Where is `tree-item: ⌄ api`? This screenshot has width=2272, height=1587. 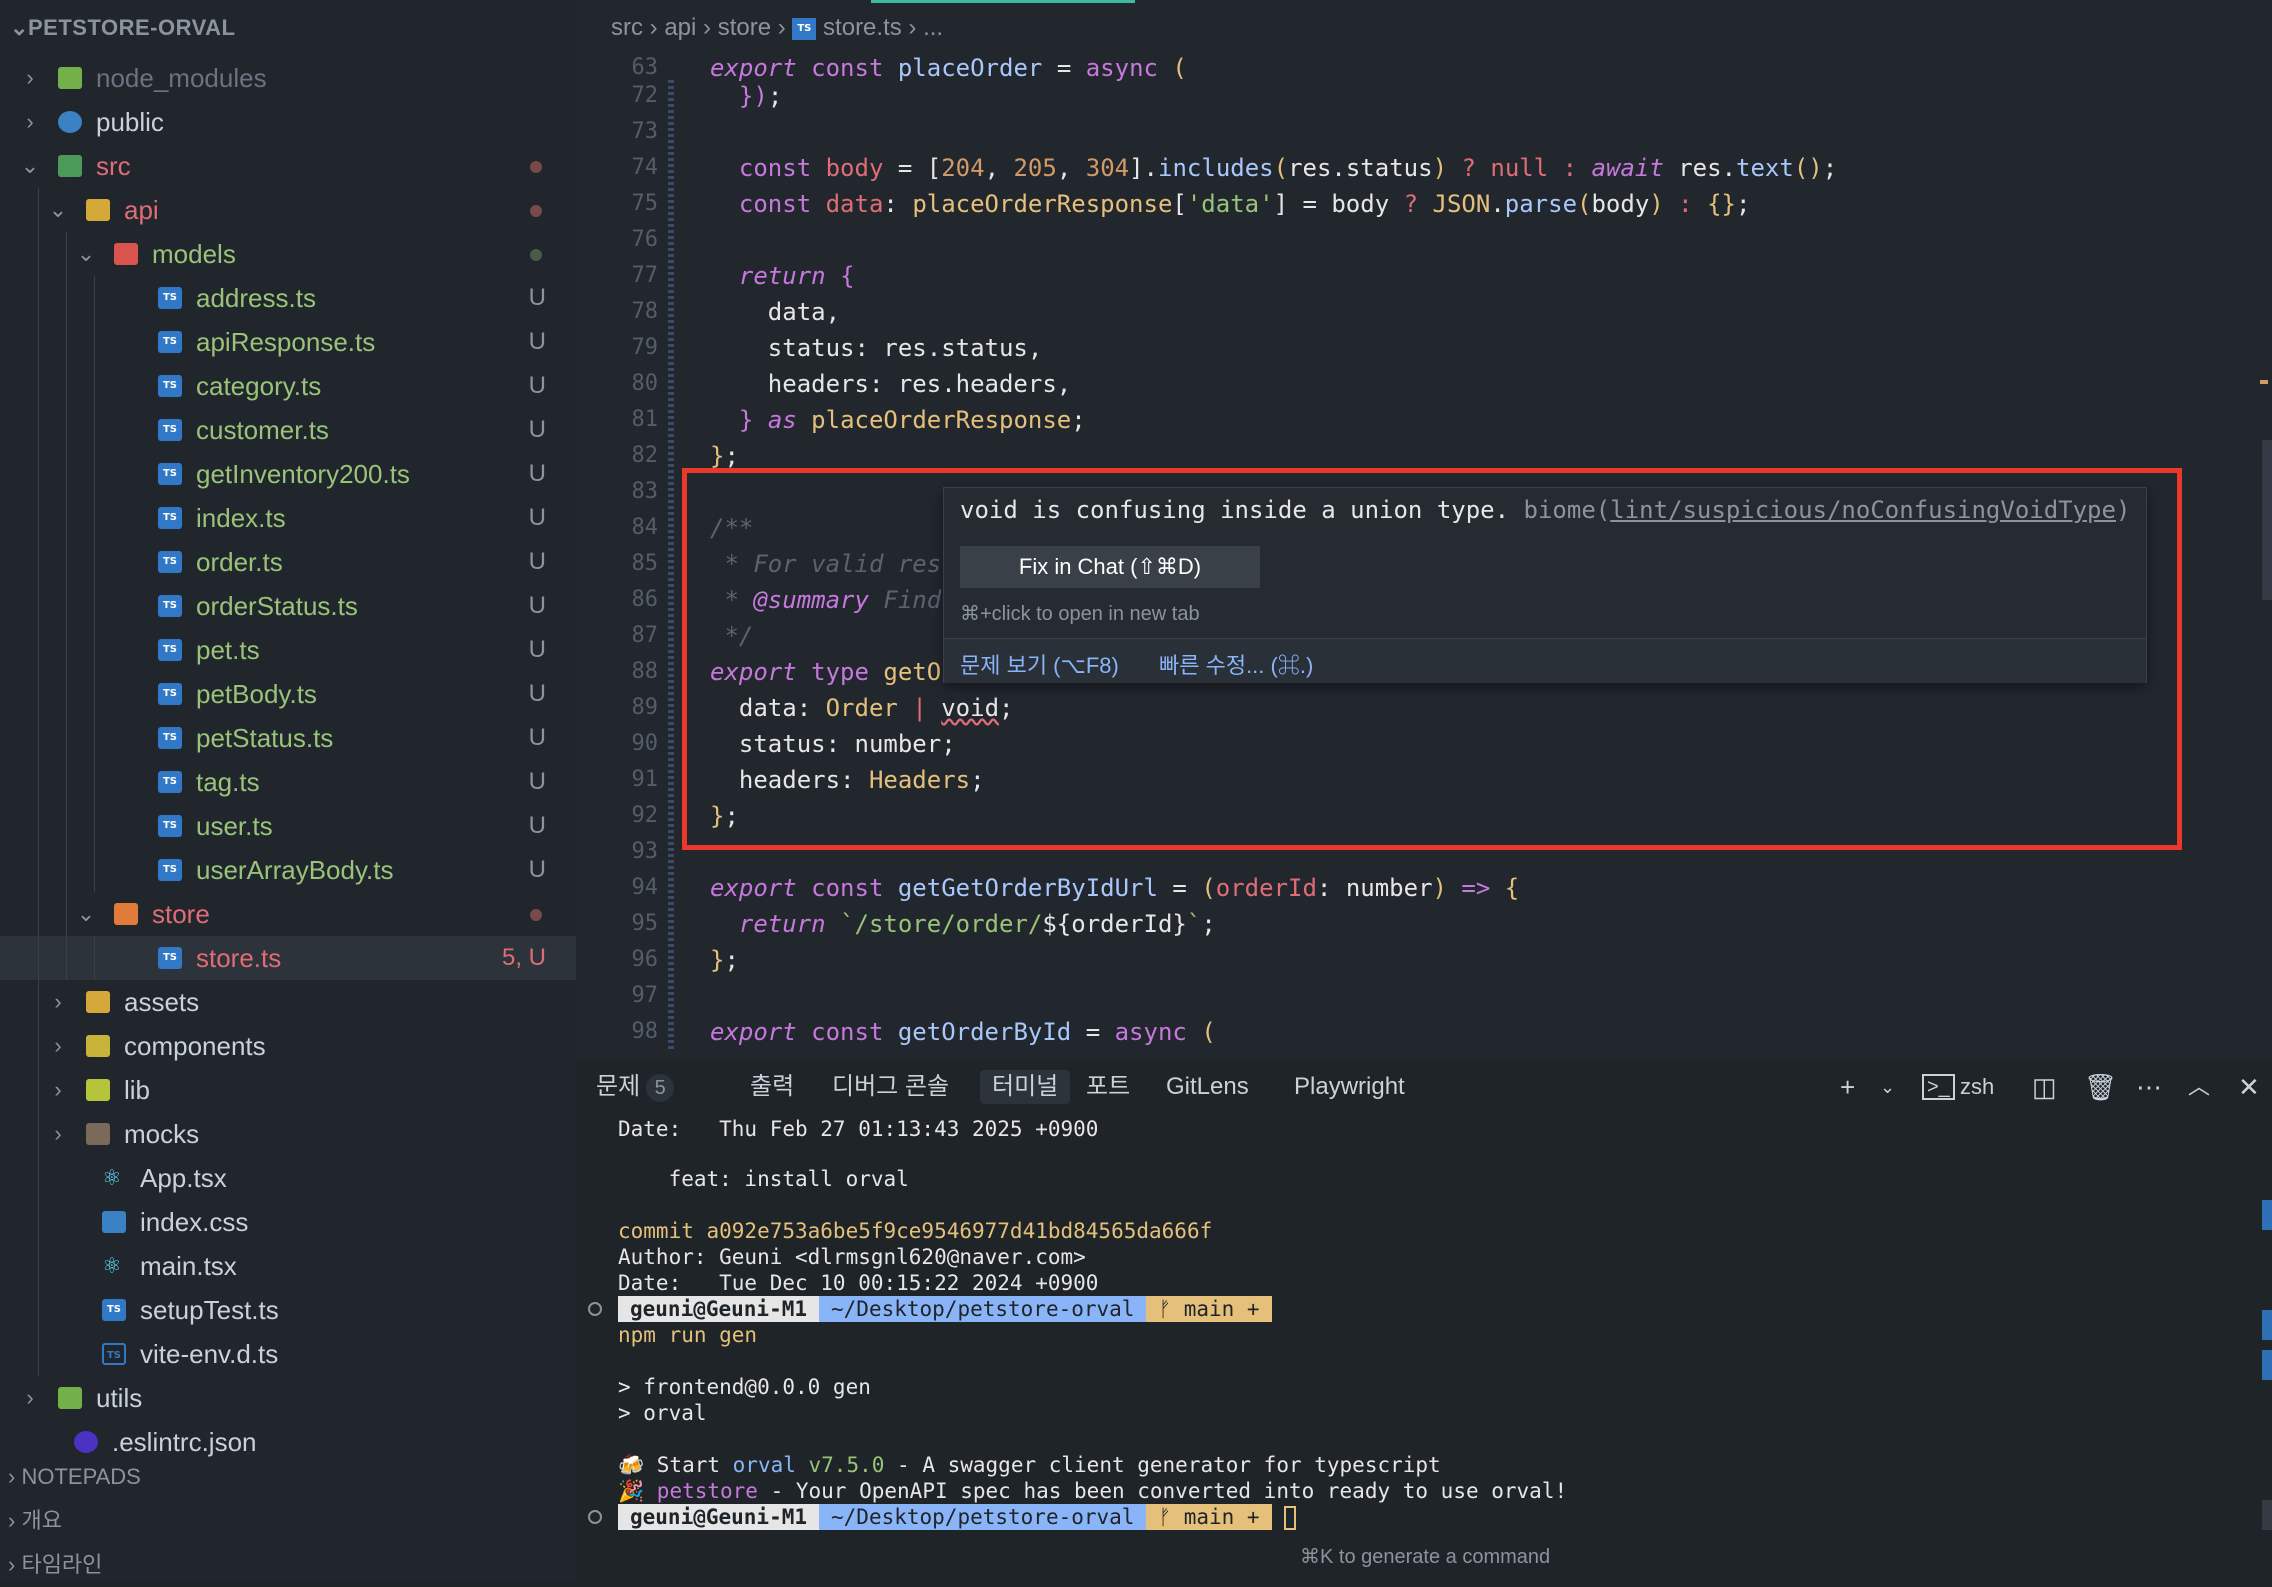
tree-item: ⌄ api is located at coordinates (288, 210).